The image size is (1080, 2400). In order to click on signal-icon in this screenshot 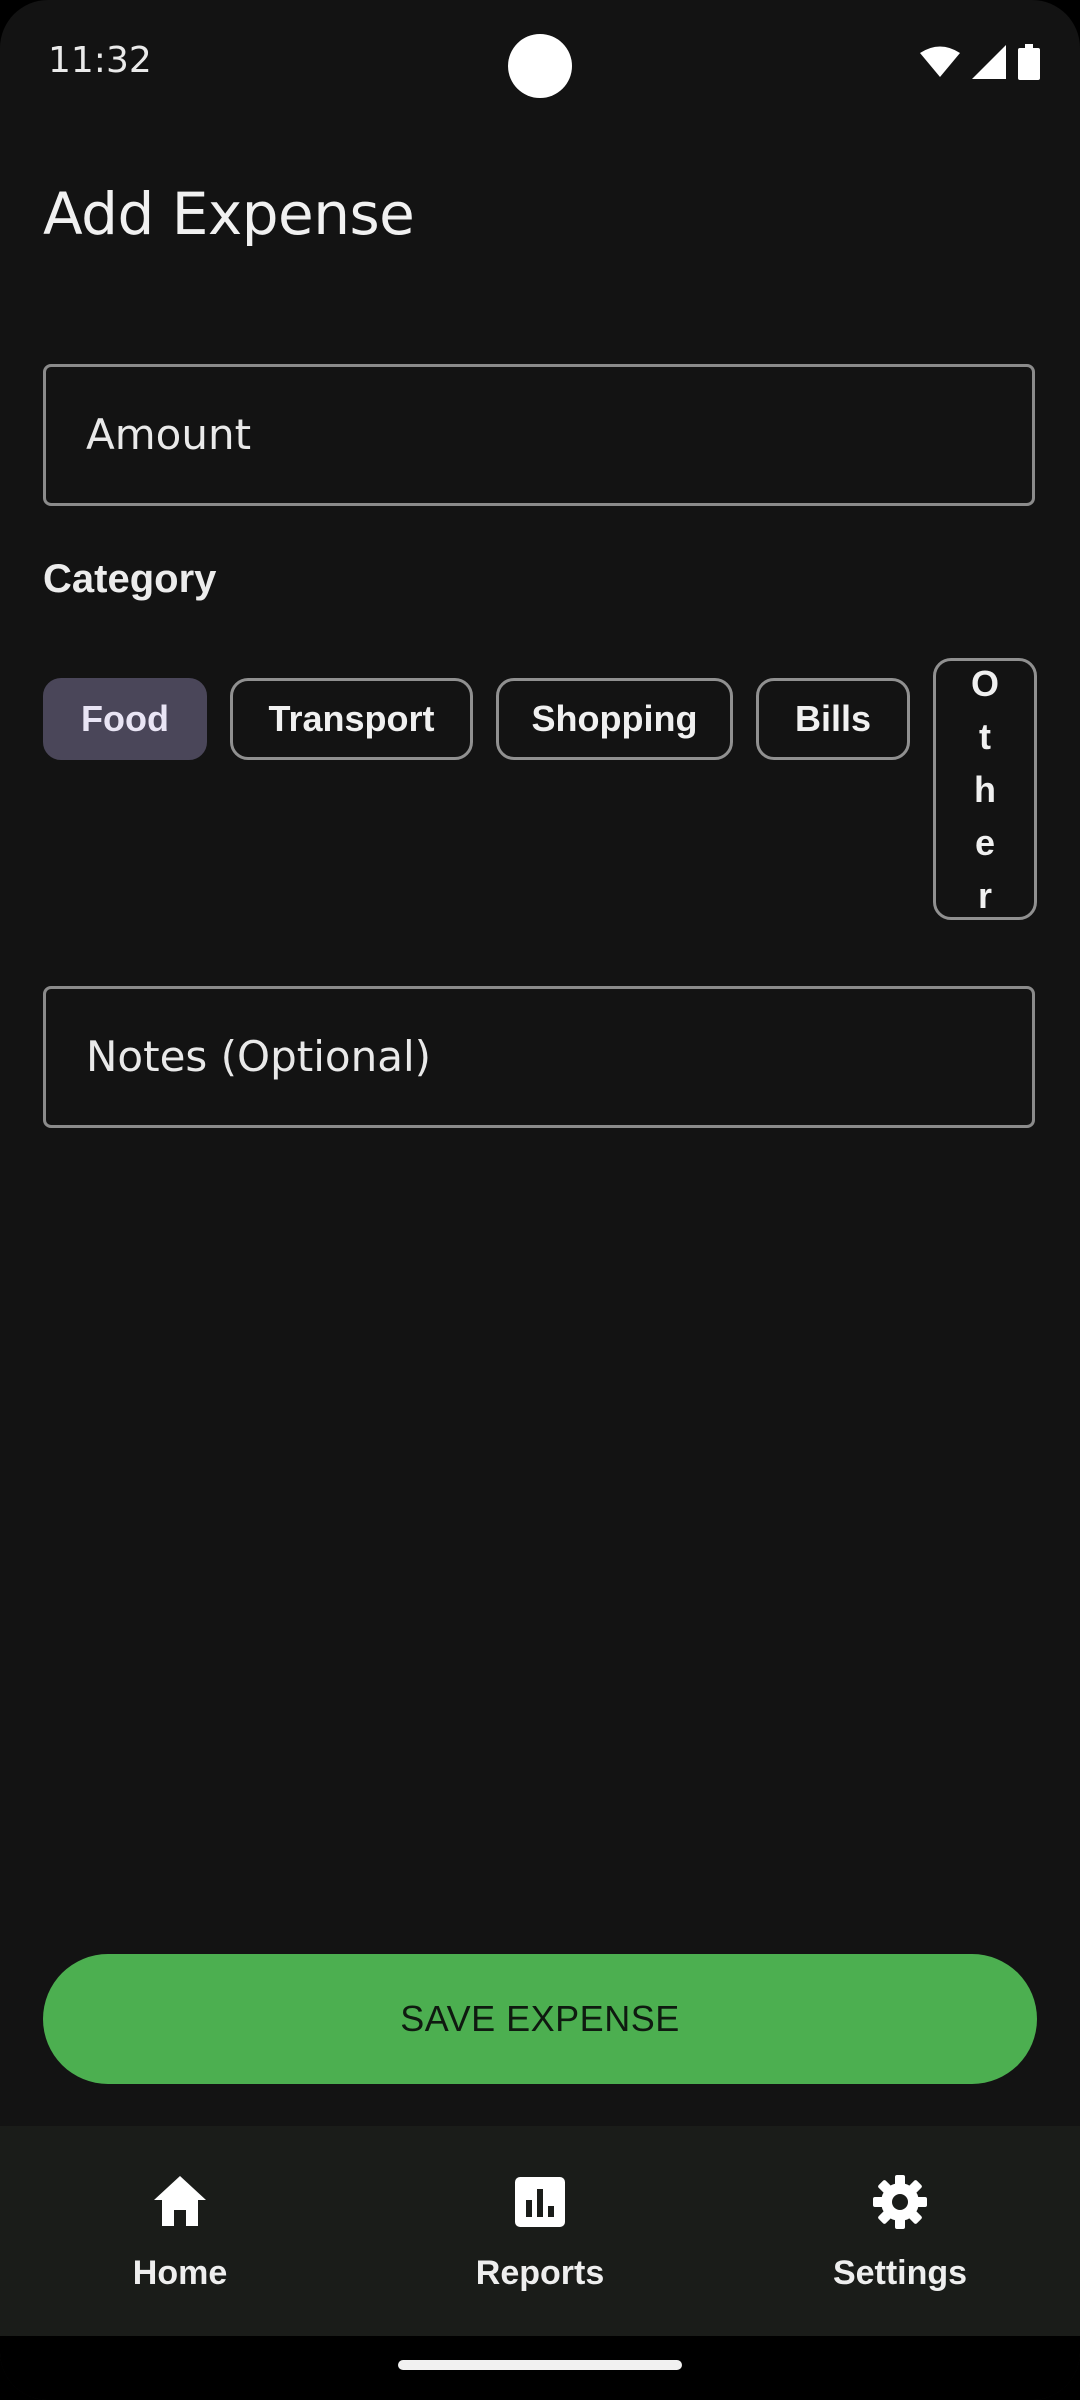, I will do `click(989, 62)`.